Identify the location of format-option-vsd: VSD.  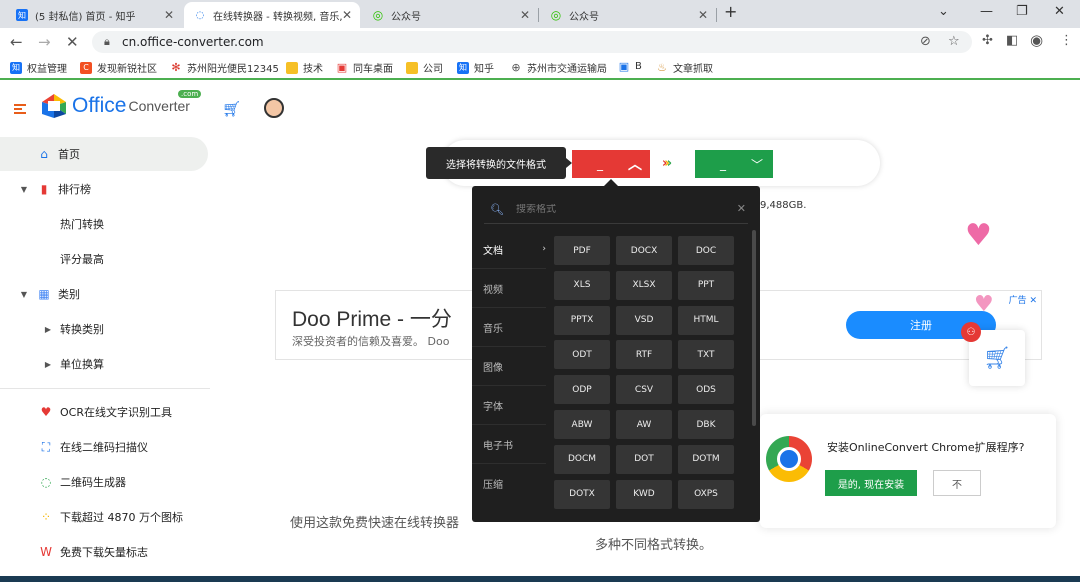
(644, 320).